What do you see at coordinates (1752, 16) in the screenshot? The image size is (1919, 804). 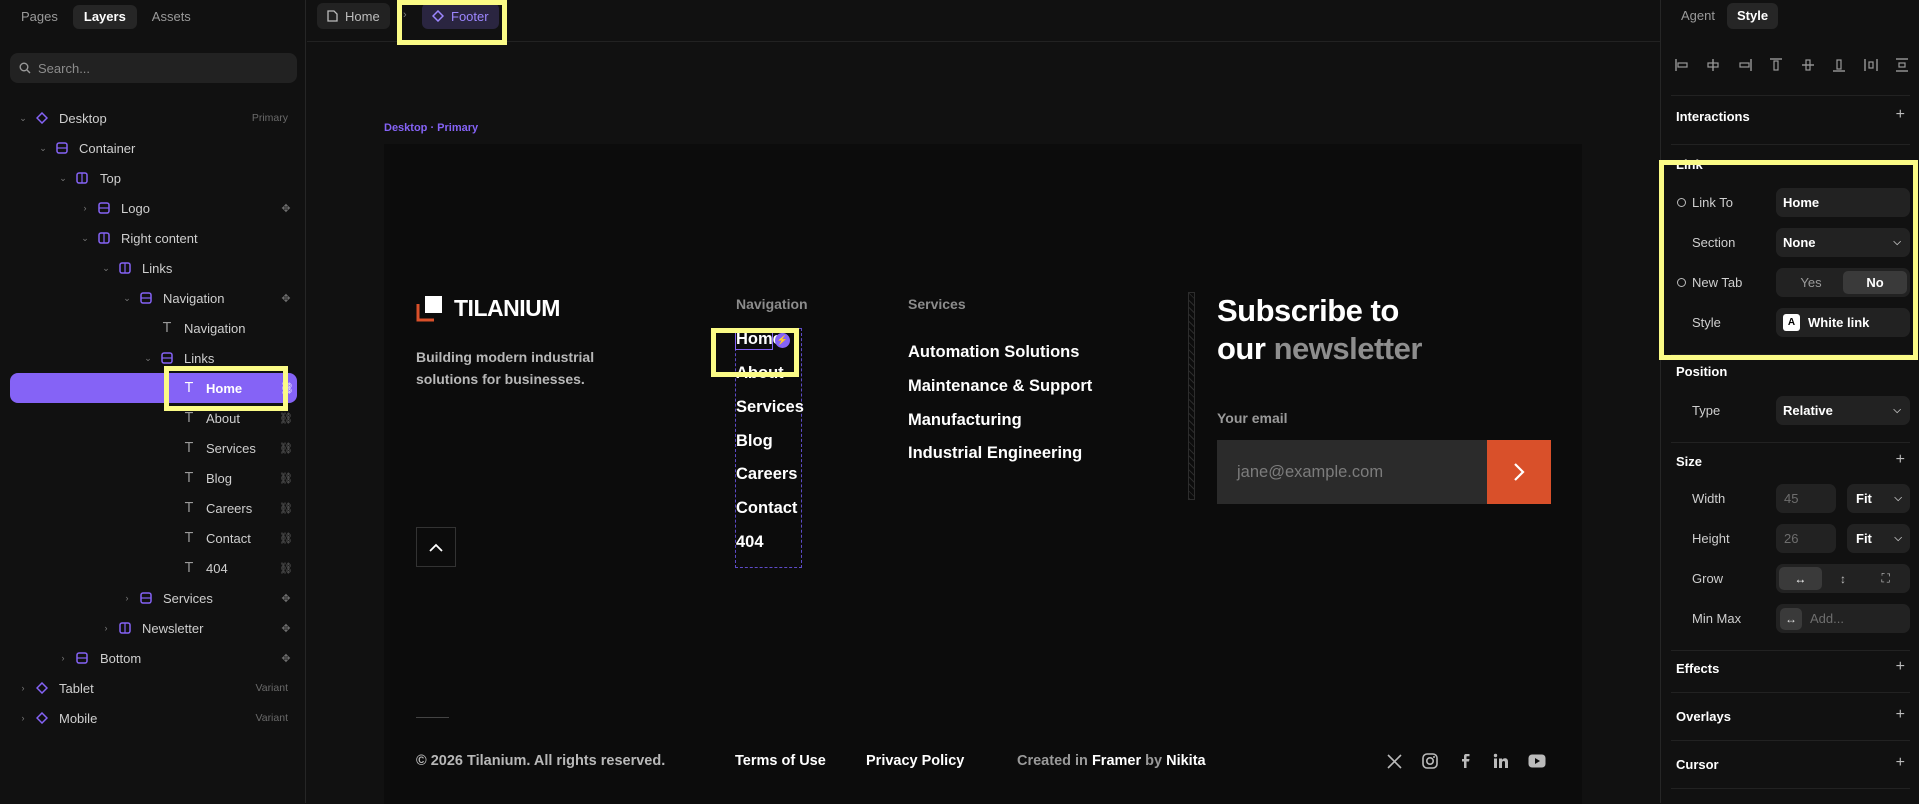 I see `tab-style: Style` at bounding box center [1752, 16].